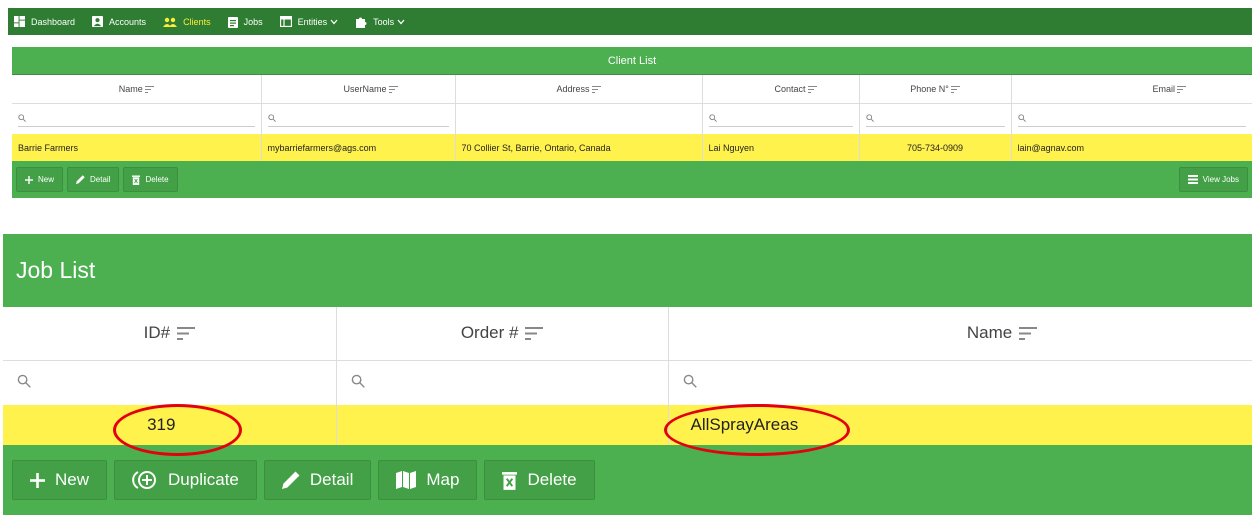 This screenshot has height=515, width=1252. I want to click on job-header-row: ID# Order # Name, so click(627, 334).